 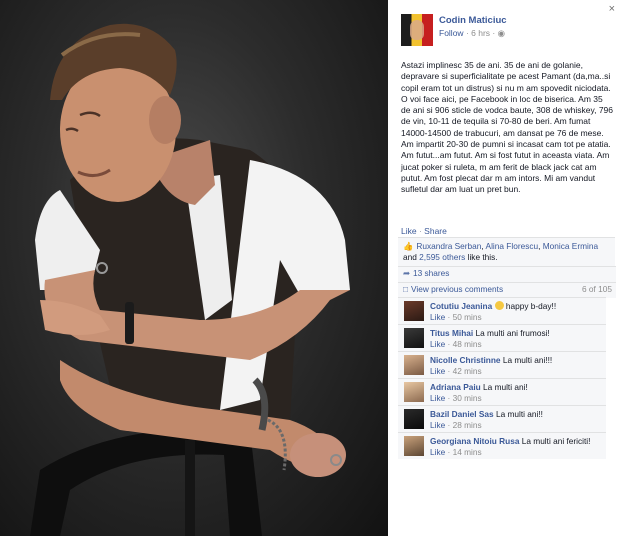 What do you see at coordinates (505, 387) in the screenshot?
I see `comment-text: La multi ani!` at bounding box center [505, 387].